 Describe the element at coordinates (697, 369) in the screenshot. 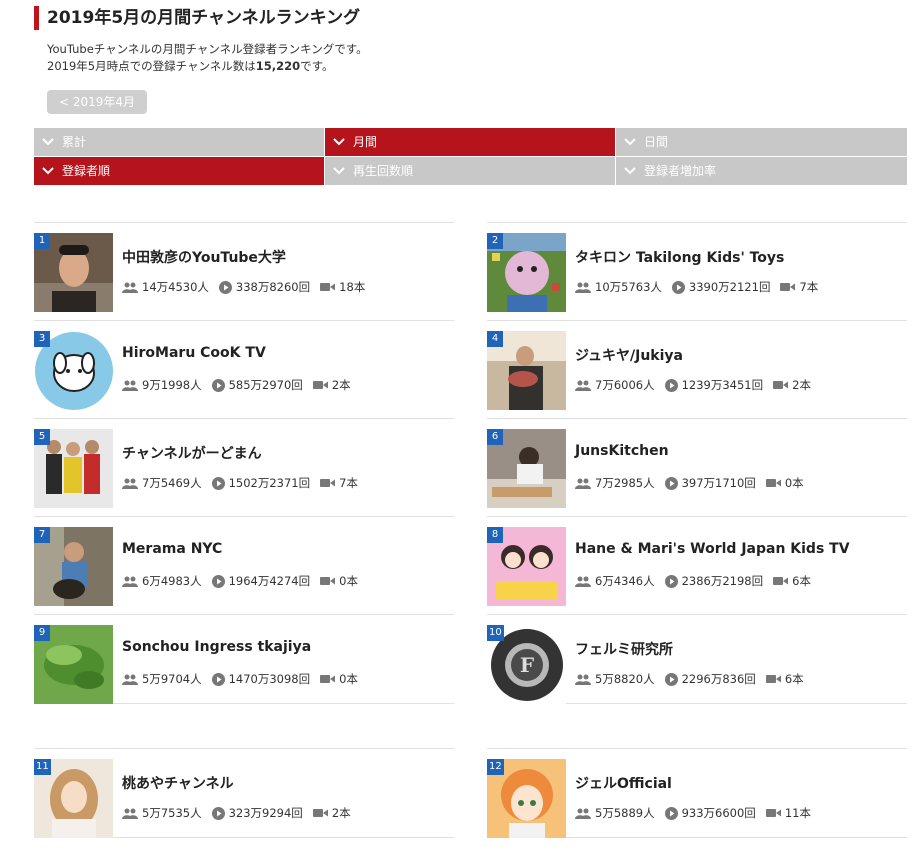

I see `channel-card: 4 ジュキヤ/Jukiya 7万6006人 1239万3451回 2本` at that location.